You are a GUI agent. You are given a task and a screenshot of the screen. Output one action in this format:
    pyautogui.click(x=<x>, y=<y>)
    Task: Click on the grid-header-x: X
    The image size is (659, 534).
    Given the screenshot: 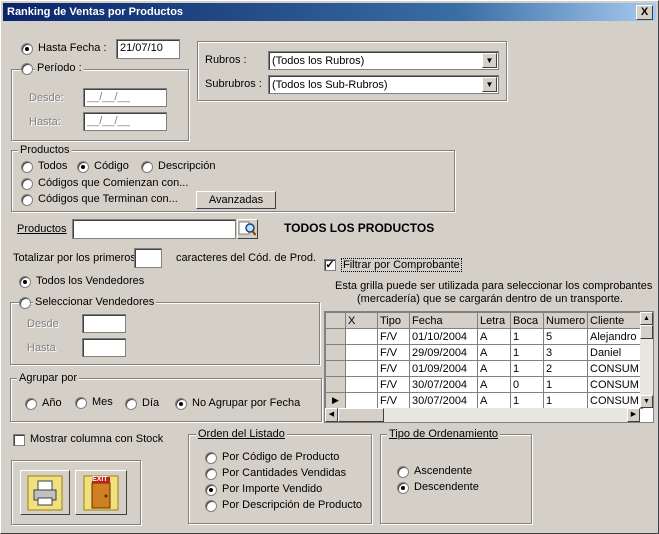 What is the action you would take?
    pyautogui.click(x=361, y=320)
    